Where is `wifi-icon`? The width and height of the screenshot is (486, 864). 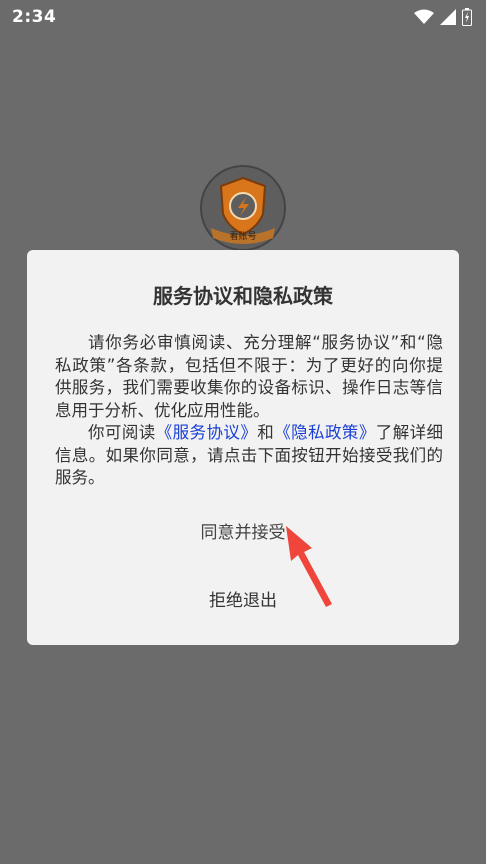
wifi-icon is located at coordinates (424, 17).